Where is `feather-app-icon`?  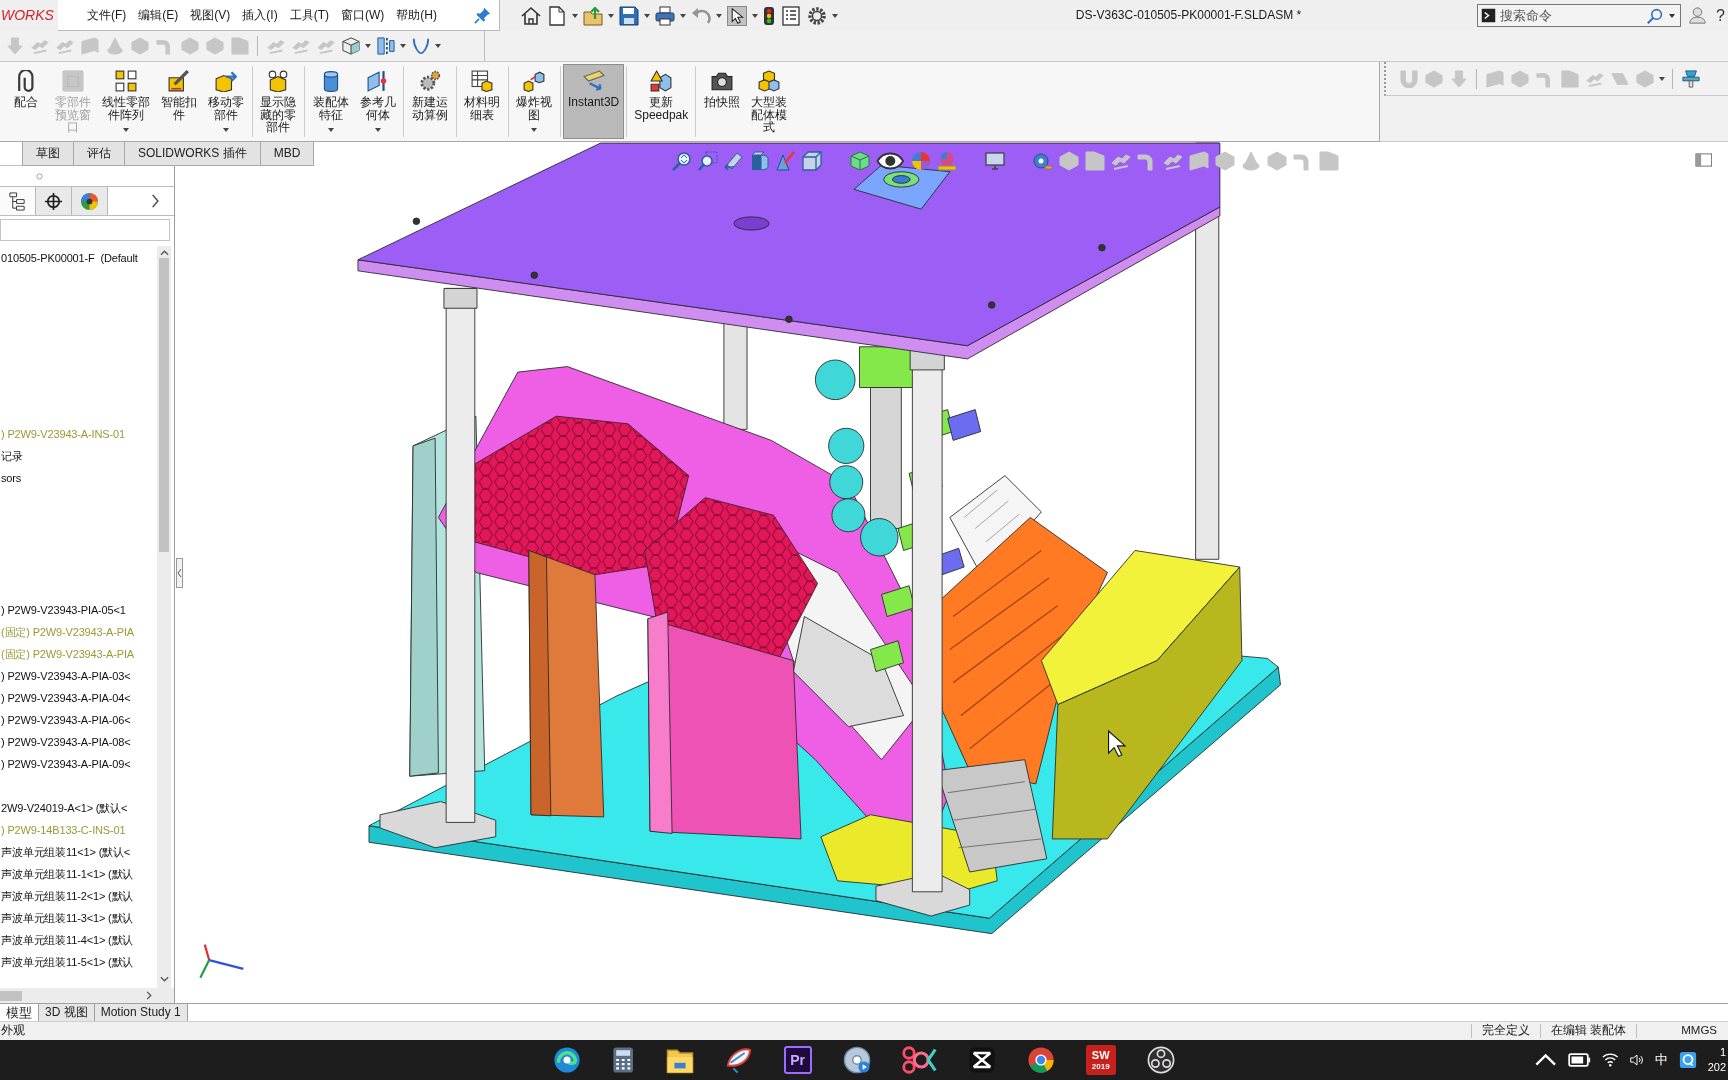 feather-app-icon is located at coordinates (738, 1060).